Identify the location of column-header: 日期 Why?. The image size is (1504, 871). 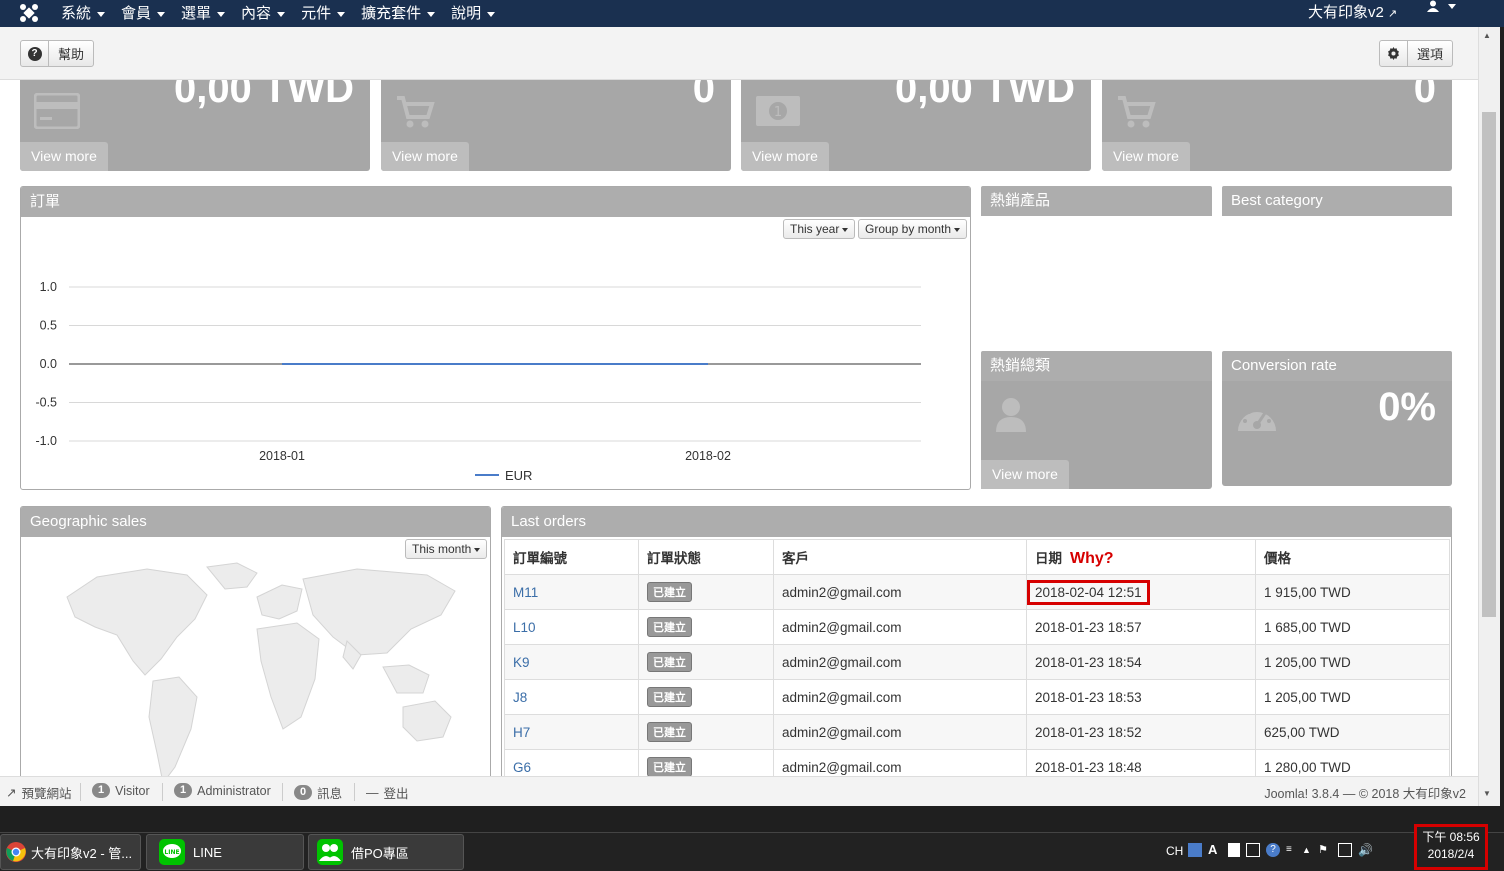
(1141, 557).